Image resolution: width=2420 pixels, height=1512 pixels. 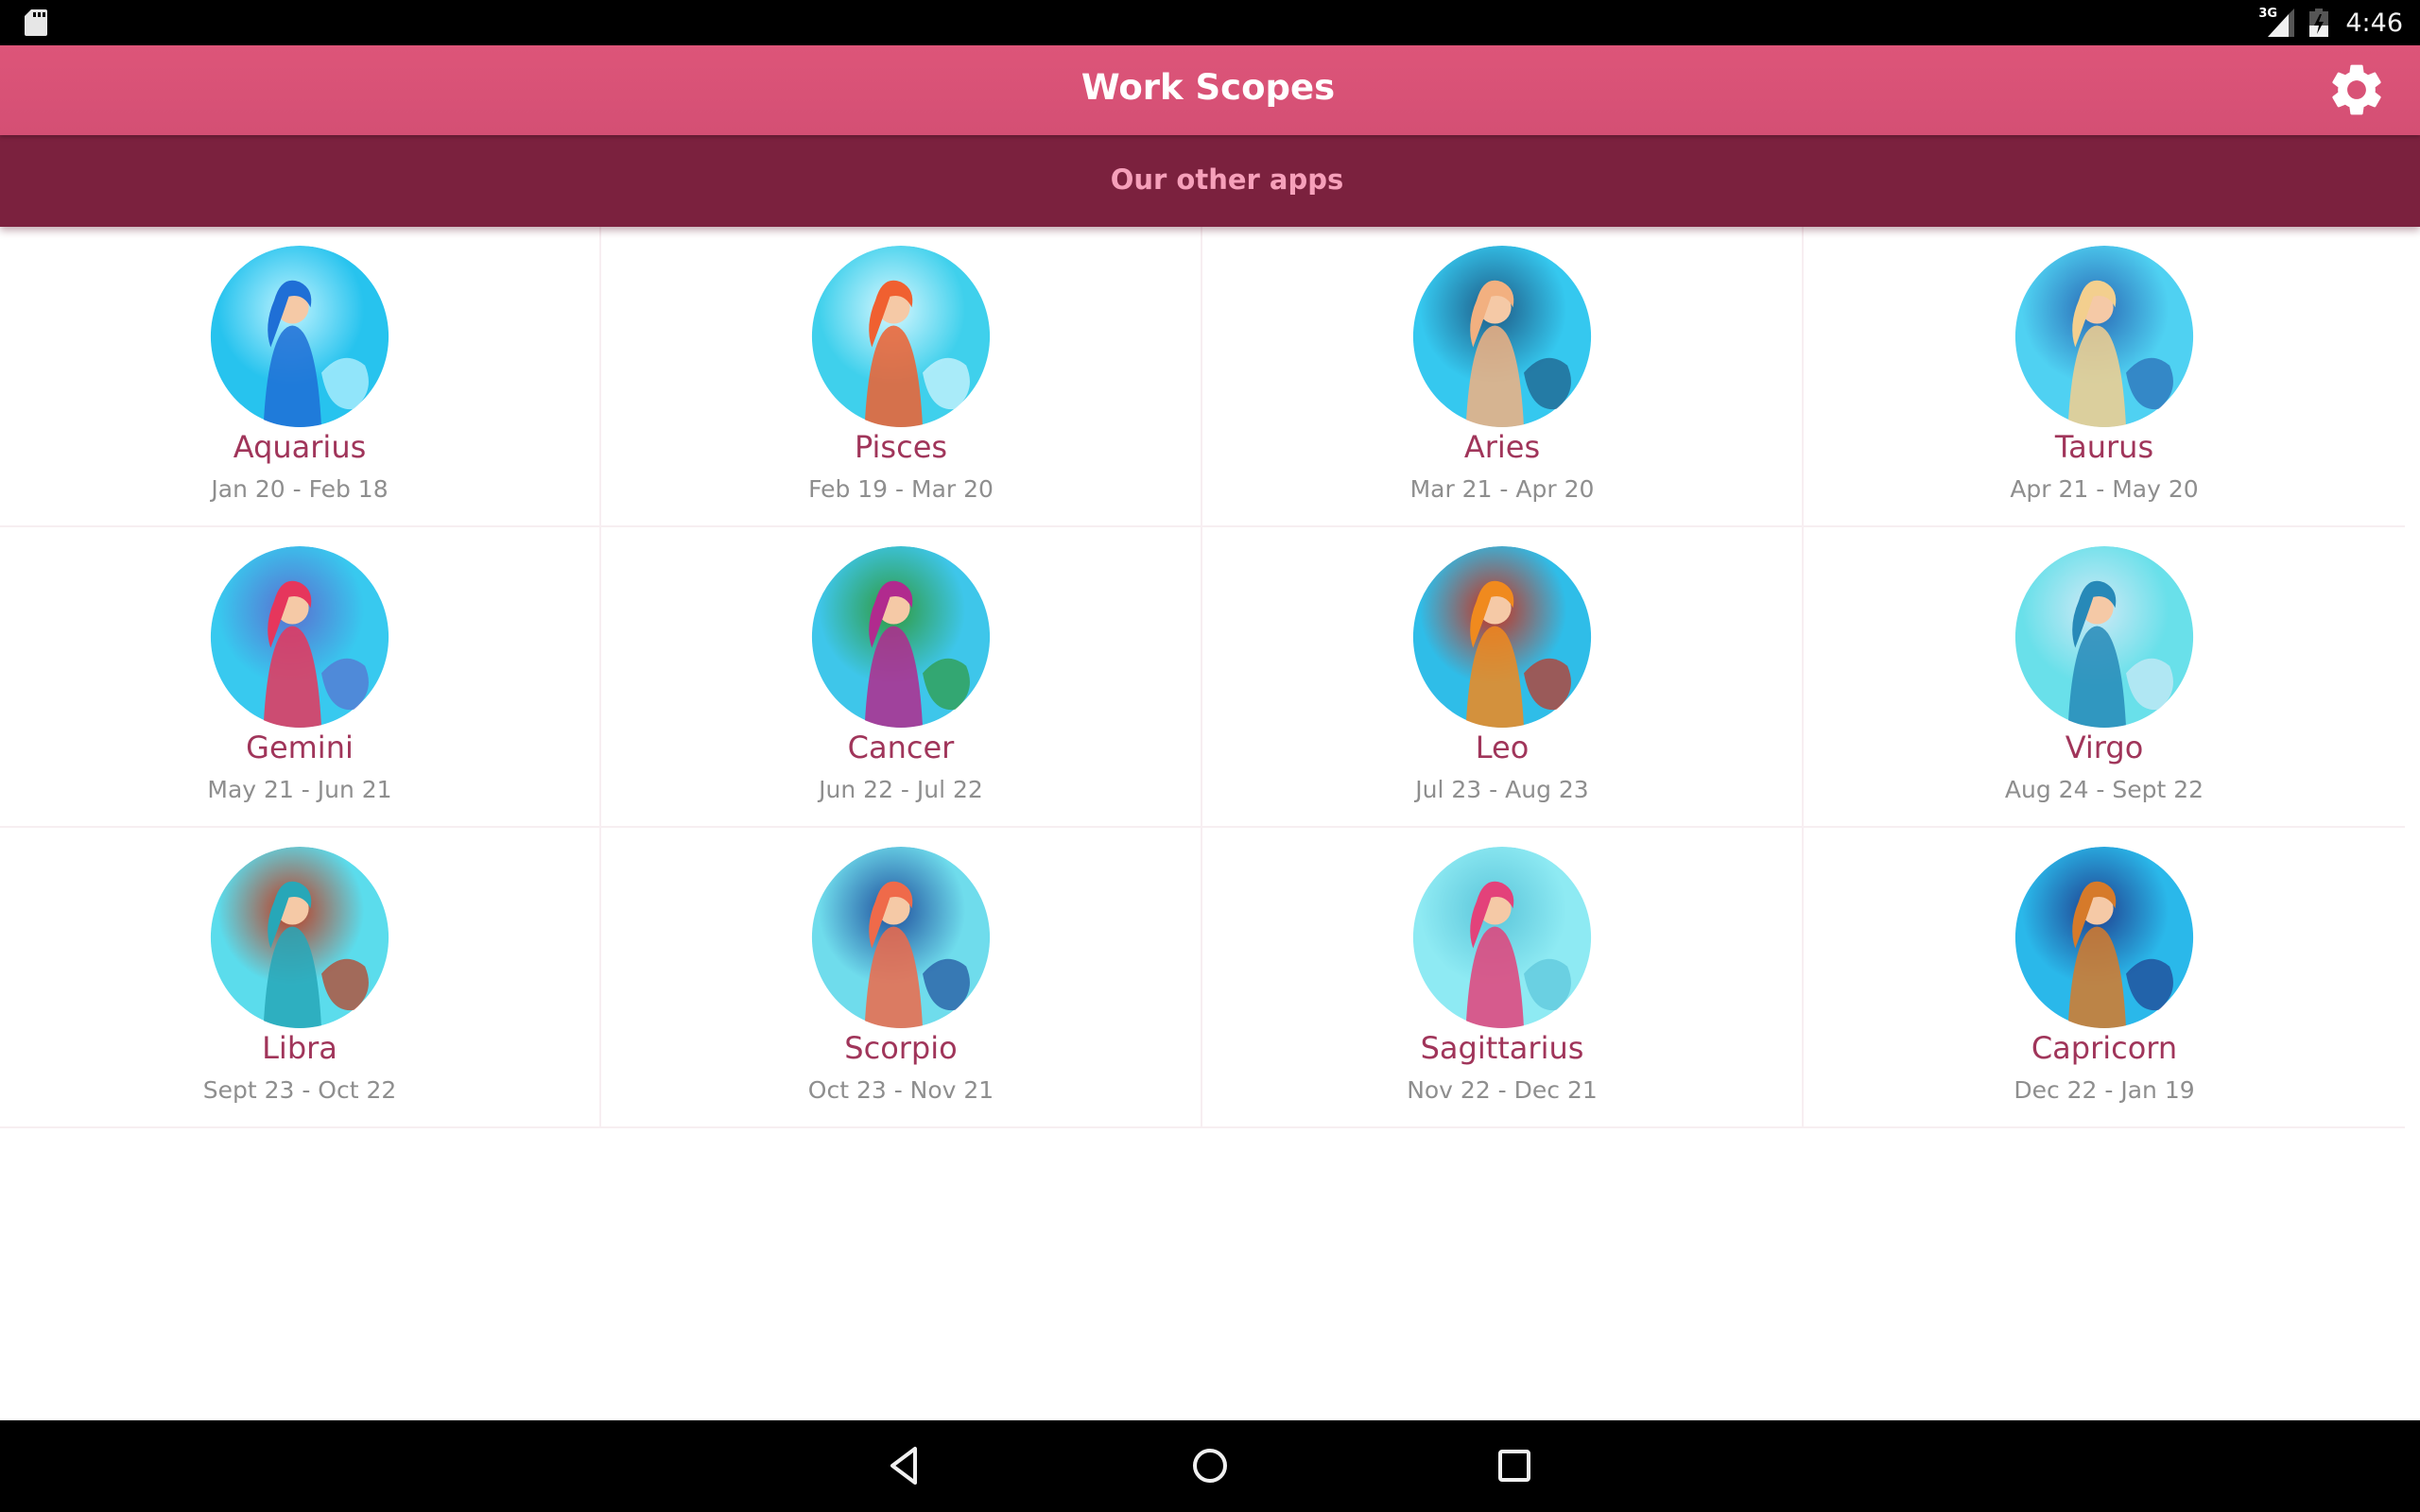 What do you see at coordinates (901, 937) in the screenshot?
I see `scorpio-illustration` at bounding box center [901, 937].